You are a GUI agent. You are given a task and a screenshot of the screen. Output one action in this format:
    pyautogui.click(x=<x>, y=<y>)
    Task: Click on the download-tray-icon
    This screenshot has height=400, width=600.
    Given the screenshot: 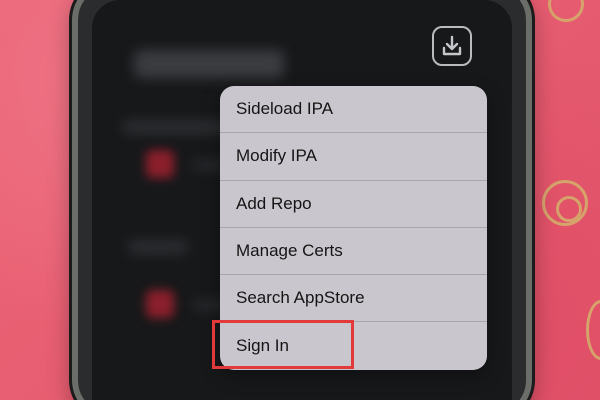 What is the action you would take?
    pyautogui.click(x=452, y=45)
    